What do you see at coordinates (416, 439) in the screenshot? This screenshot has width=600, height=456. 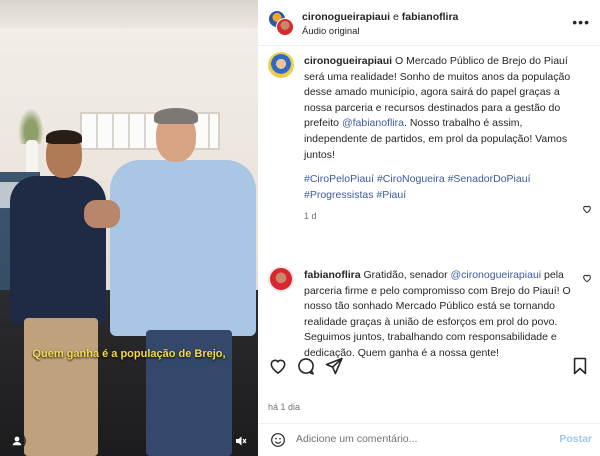 I see `comment-input` at bounding box center [416, 439].